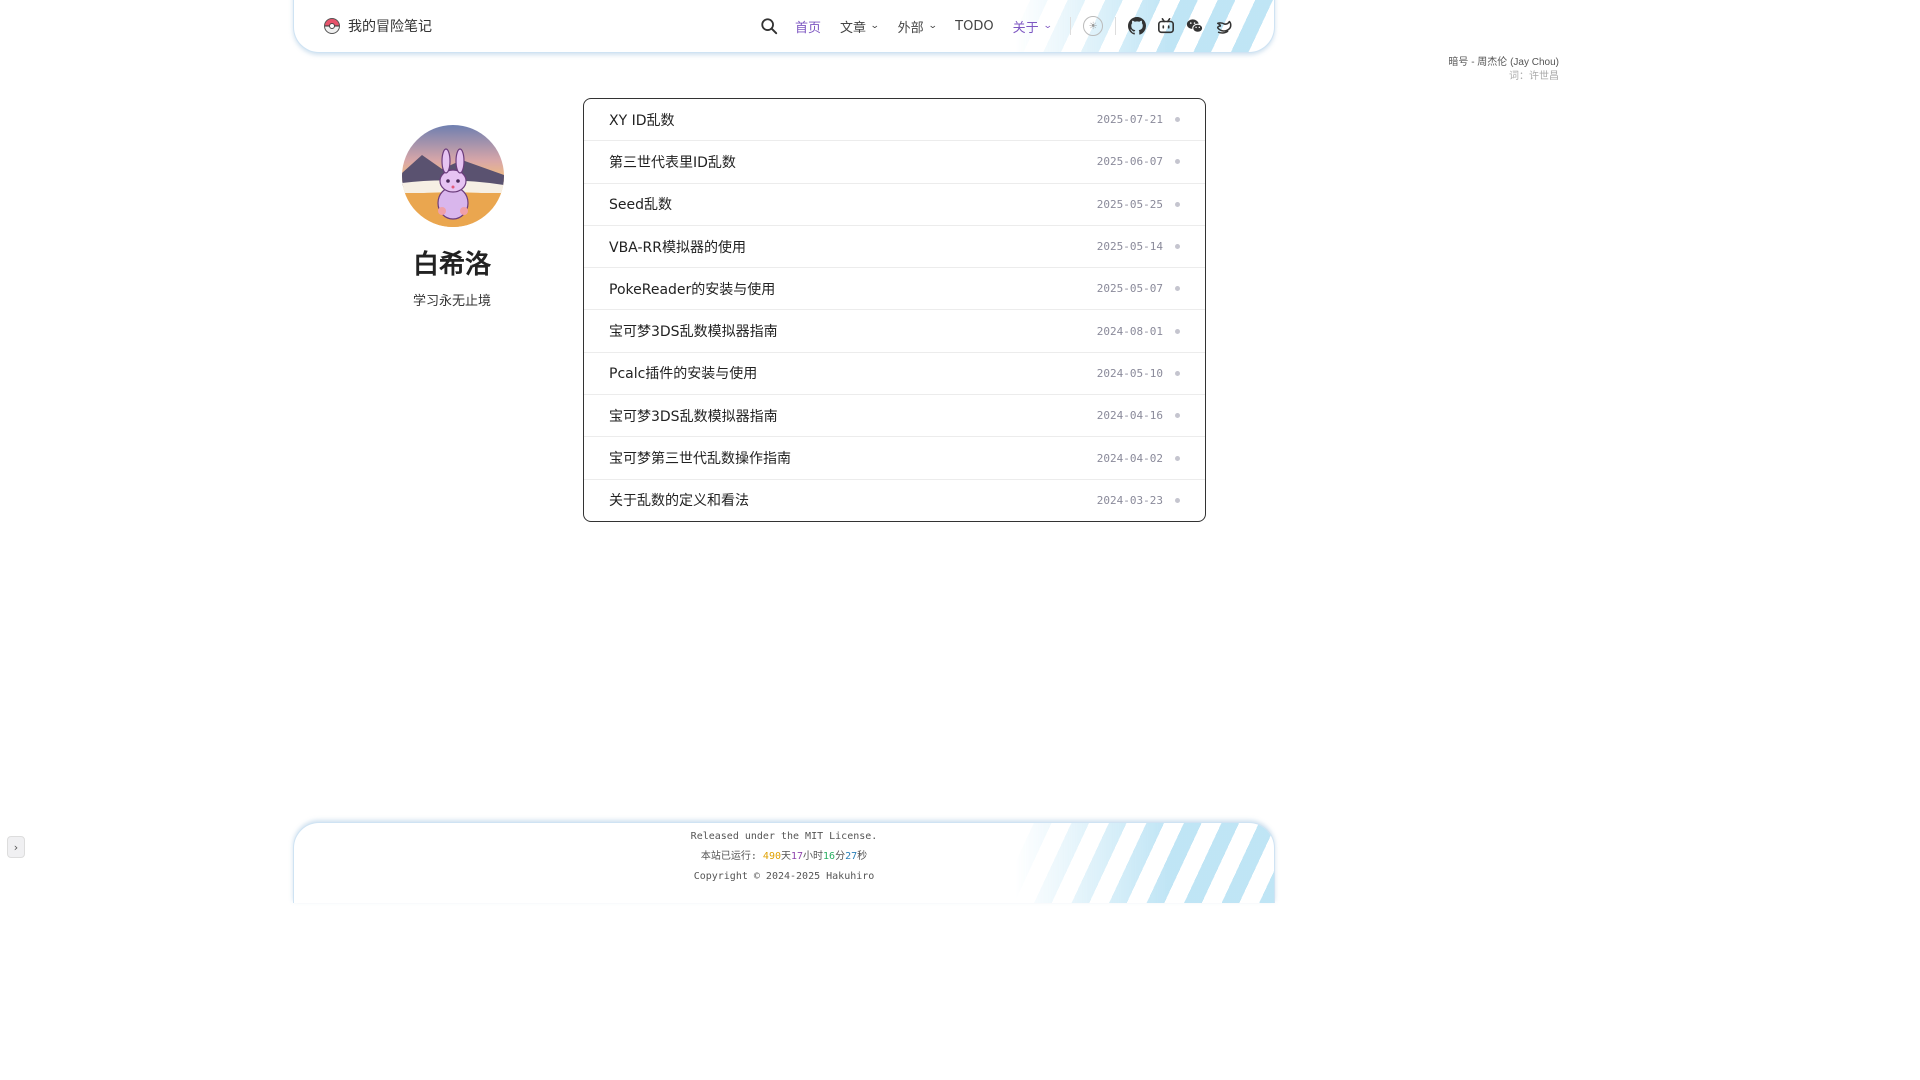  I want to click on footer-license: Released under the MIT License., so click(784, 836).